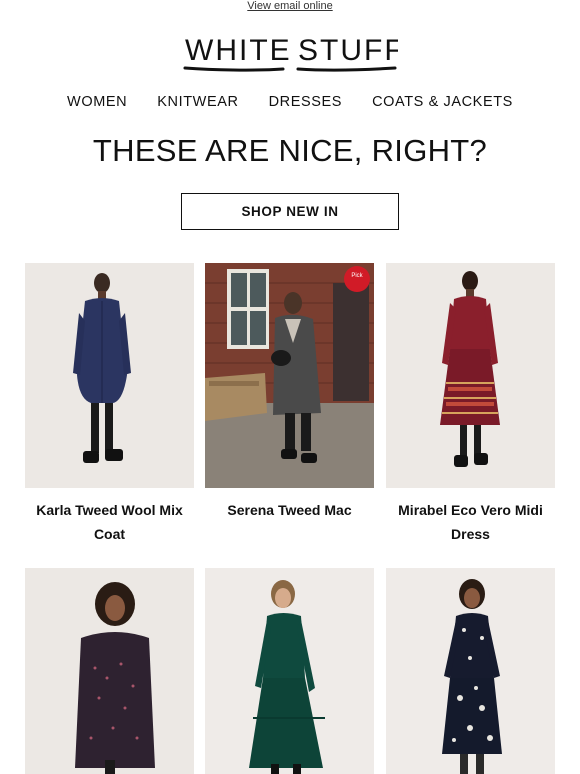  I want to click on product-name: Mirabel Eco Vero Midi Dress, so click(470, 522).